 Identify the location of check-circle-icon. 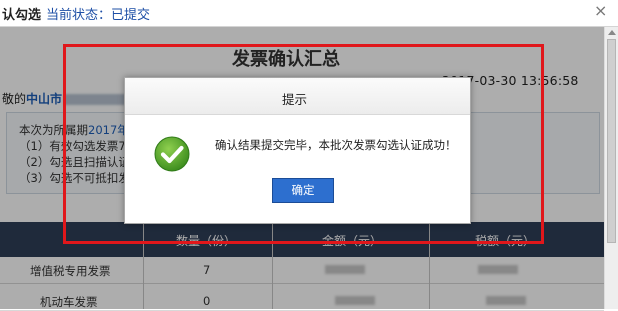
(172, 154).